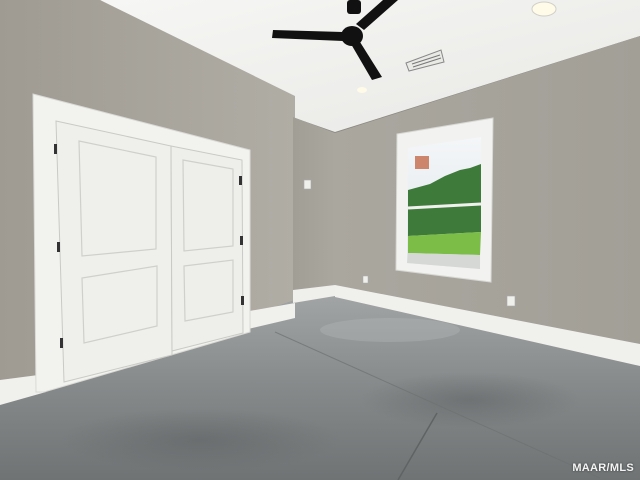 The height and width of the screenshot is (480, 640). Describe the element at coordinates (307, 184) in the screenshot. I see `light-switch-icon` at that location.